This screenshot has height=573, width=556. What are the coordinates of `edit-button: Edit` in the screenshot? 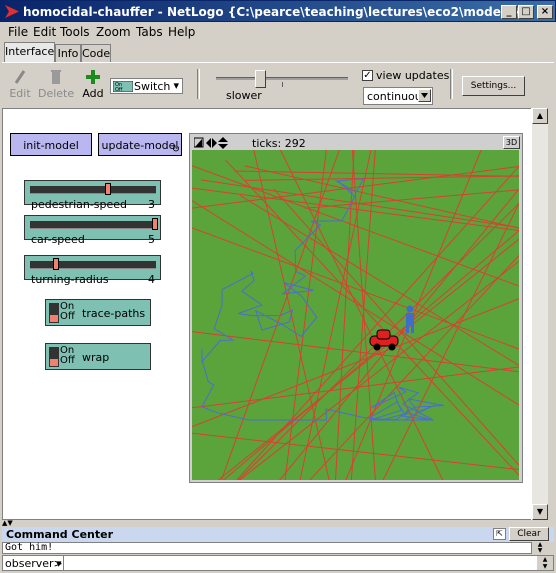 It's located at (20, 85).